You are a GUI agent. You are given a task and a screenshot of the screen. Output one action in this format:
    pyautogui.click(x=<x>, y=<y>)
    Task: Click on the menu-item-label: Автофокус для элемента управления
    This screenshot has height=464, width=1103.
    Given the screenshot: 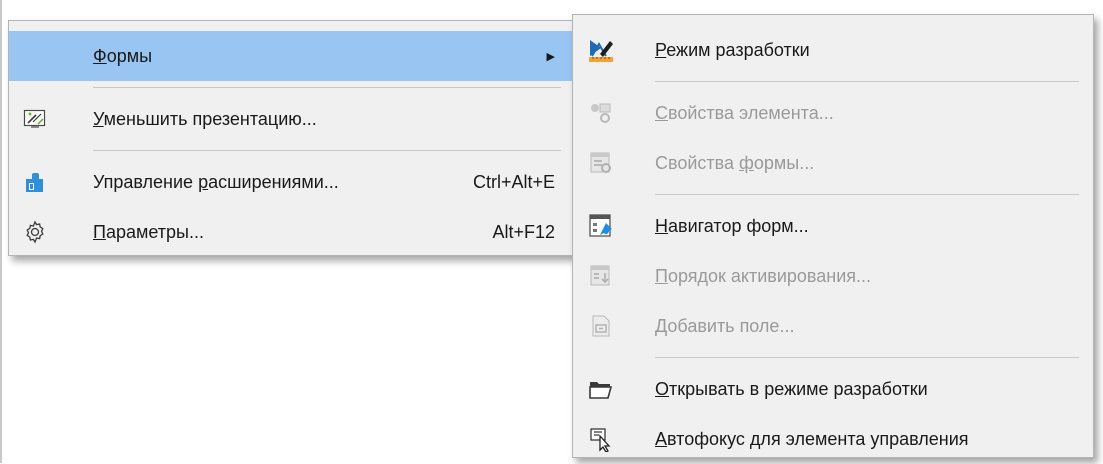 What is the action you would take?
    pyautogui.click(x=812, y=438)
    